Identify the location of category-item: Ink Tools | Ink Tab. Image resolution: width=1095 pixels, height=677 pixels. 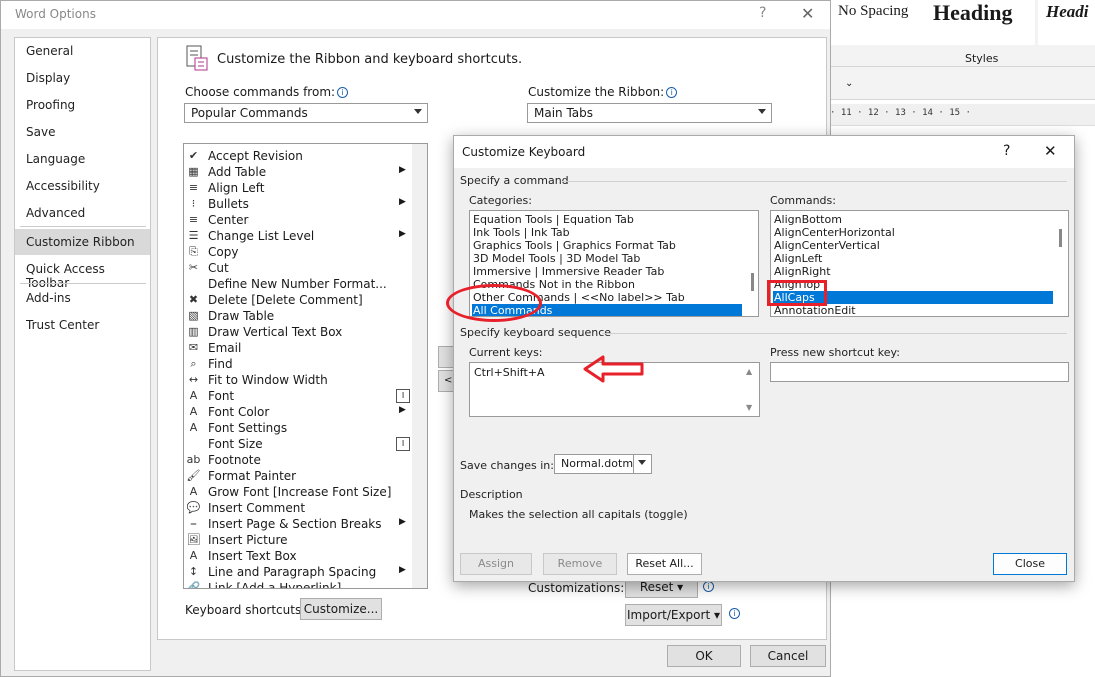
(521, 232).